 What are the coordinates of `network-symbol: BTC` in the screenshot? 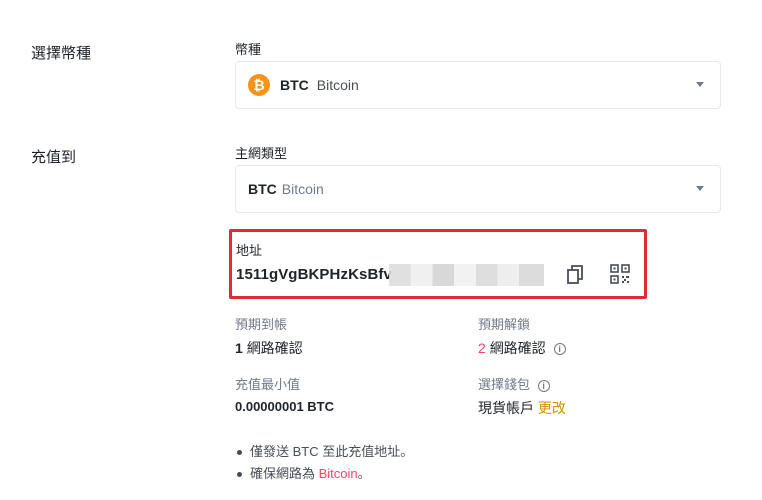 It's located at (262, 189).